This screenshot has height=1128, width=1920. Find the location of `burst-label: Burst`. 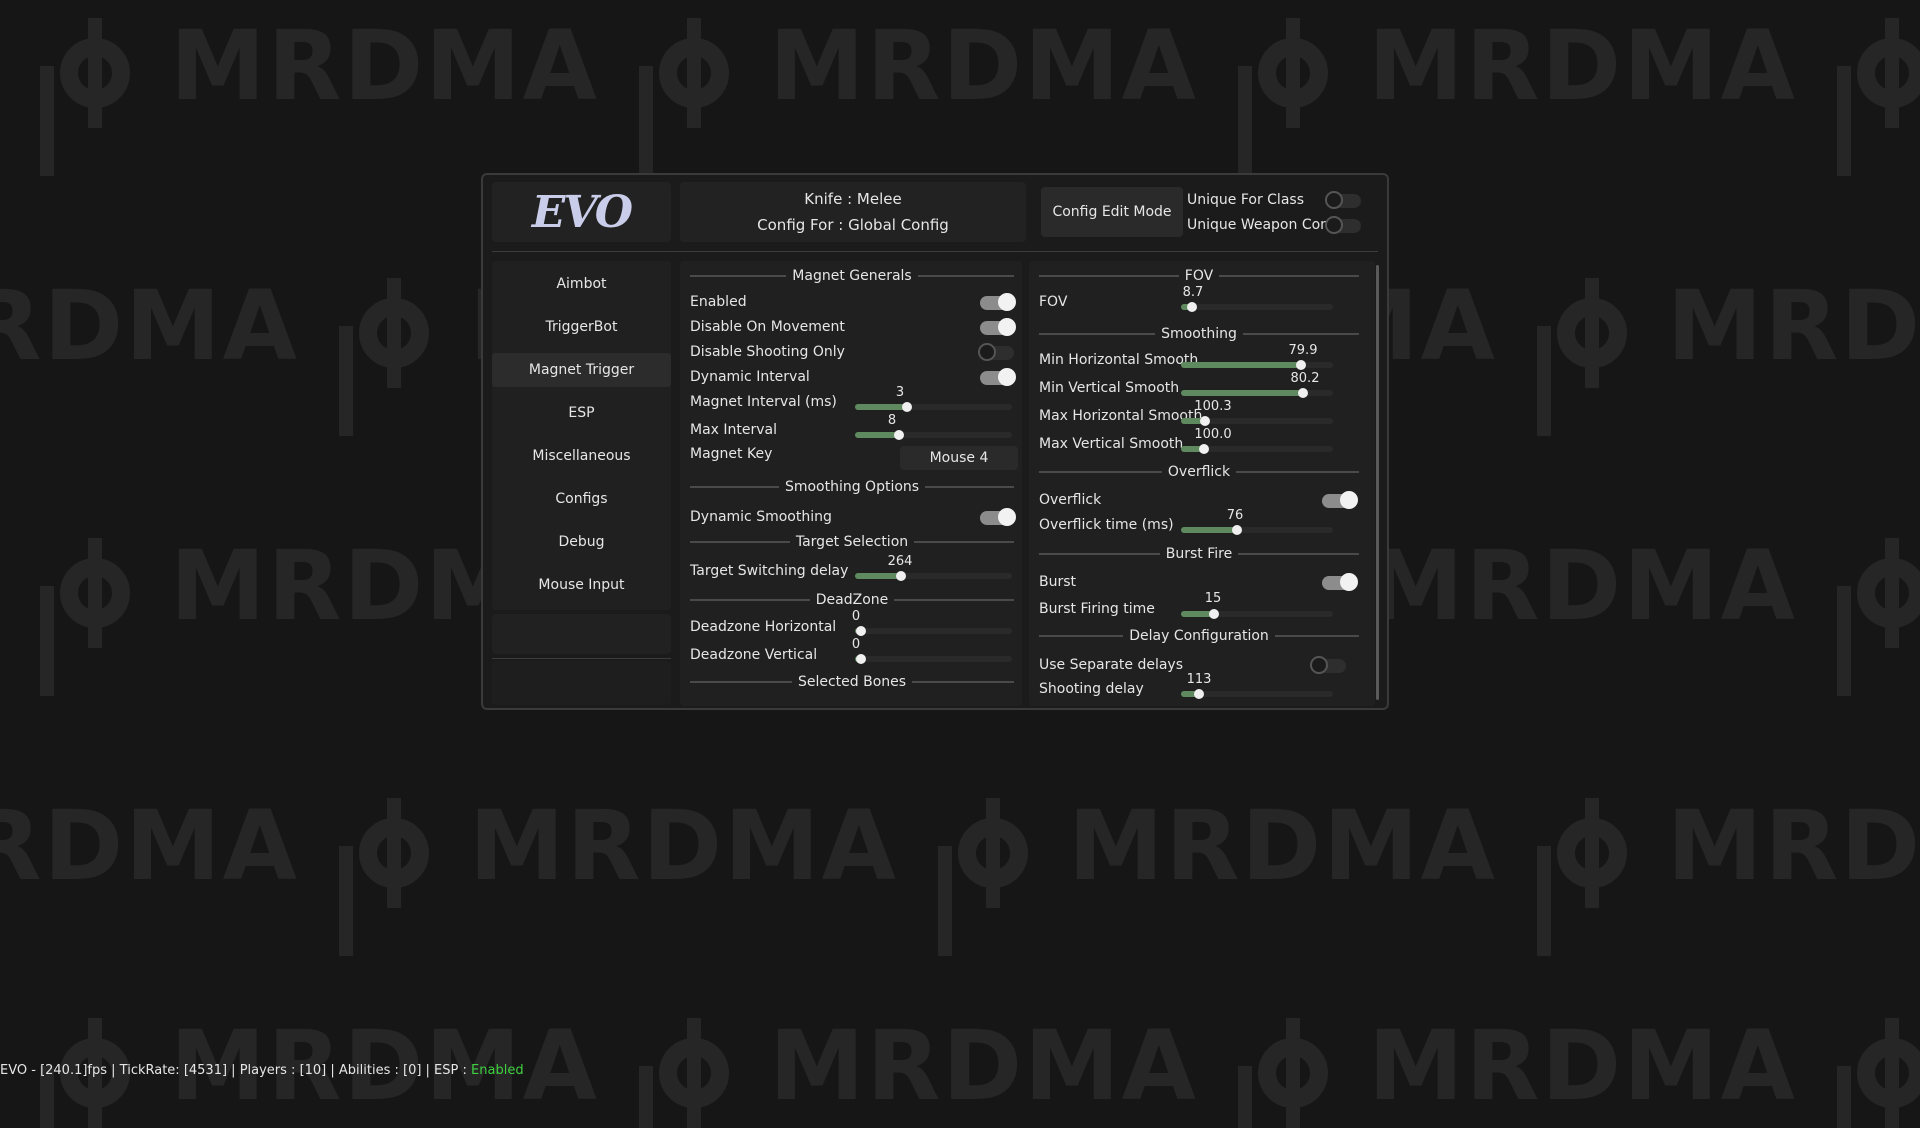

burst-label: Burst is located at coordinates (1058, 582).